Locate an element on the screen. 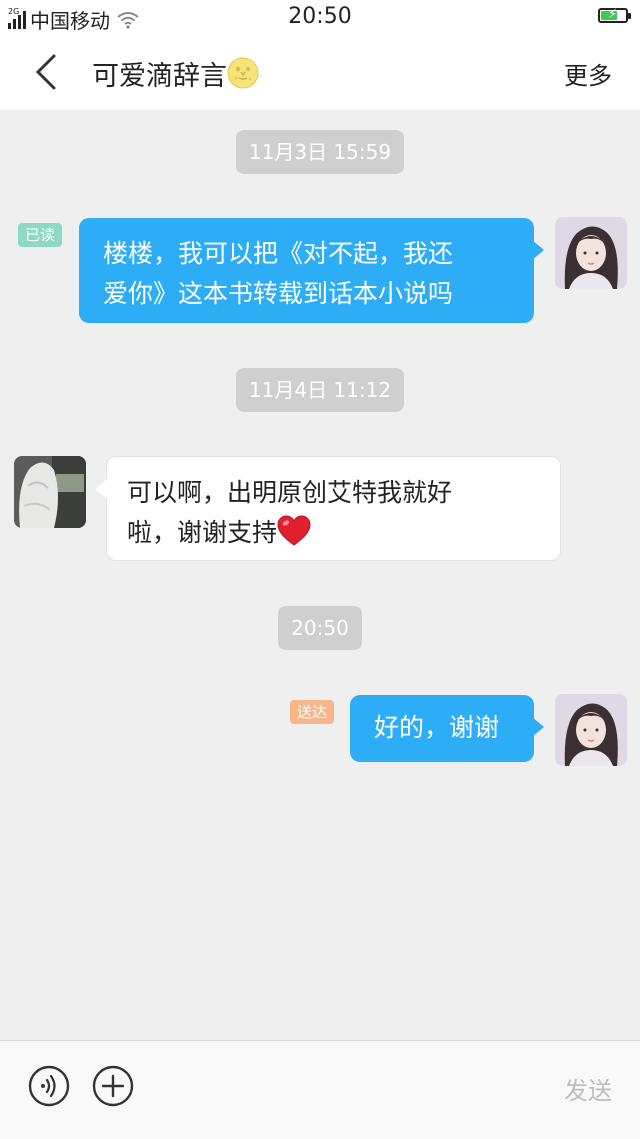 This screenshot has width=640, height=1139. moon-emoji-icon is located at coordinates (243, 73).